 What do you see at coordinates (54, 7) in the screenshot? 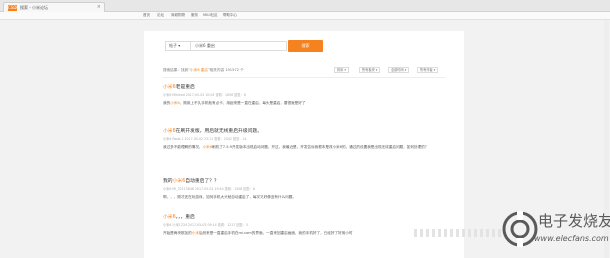
I see `browser-tab: CSDN 搜索 - 小米论坛 ×` at bounding box center [54, 7].